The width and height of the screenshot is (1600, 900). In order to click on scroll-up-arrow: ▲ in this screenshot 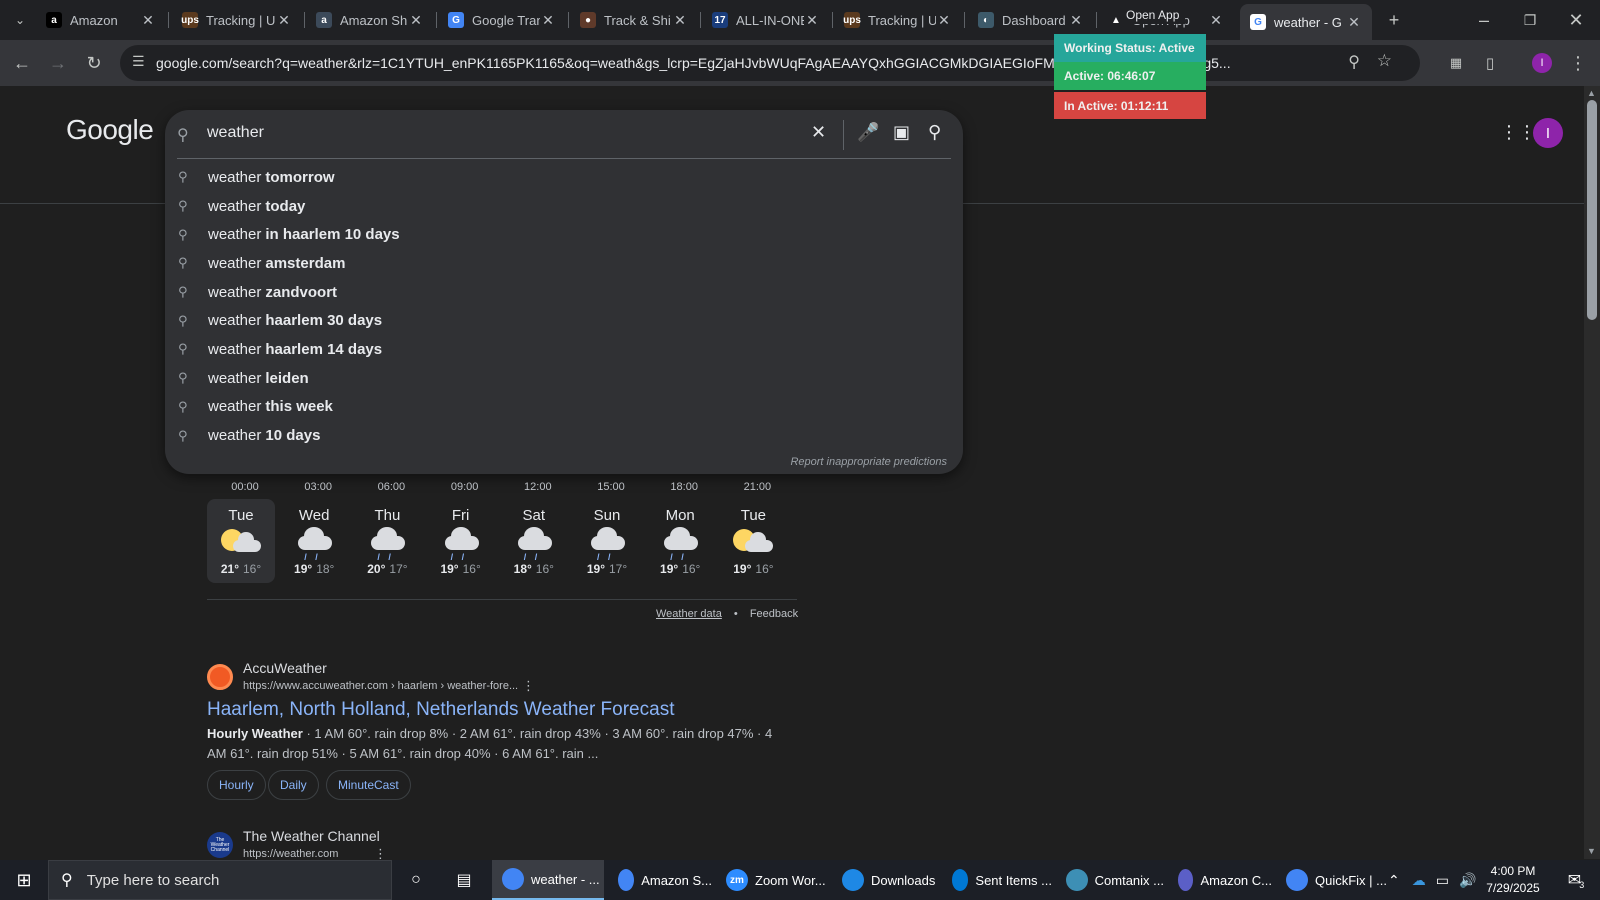, I will do `click(1591, 93)`.